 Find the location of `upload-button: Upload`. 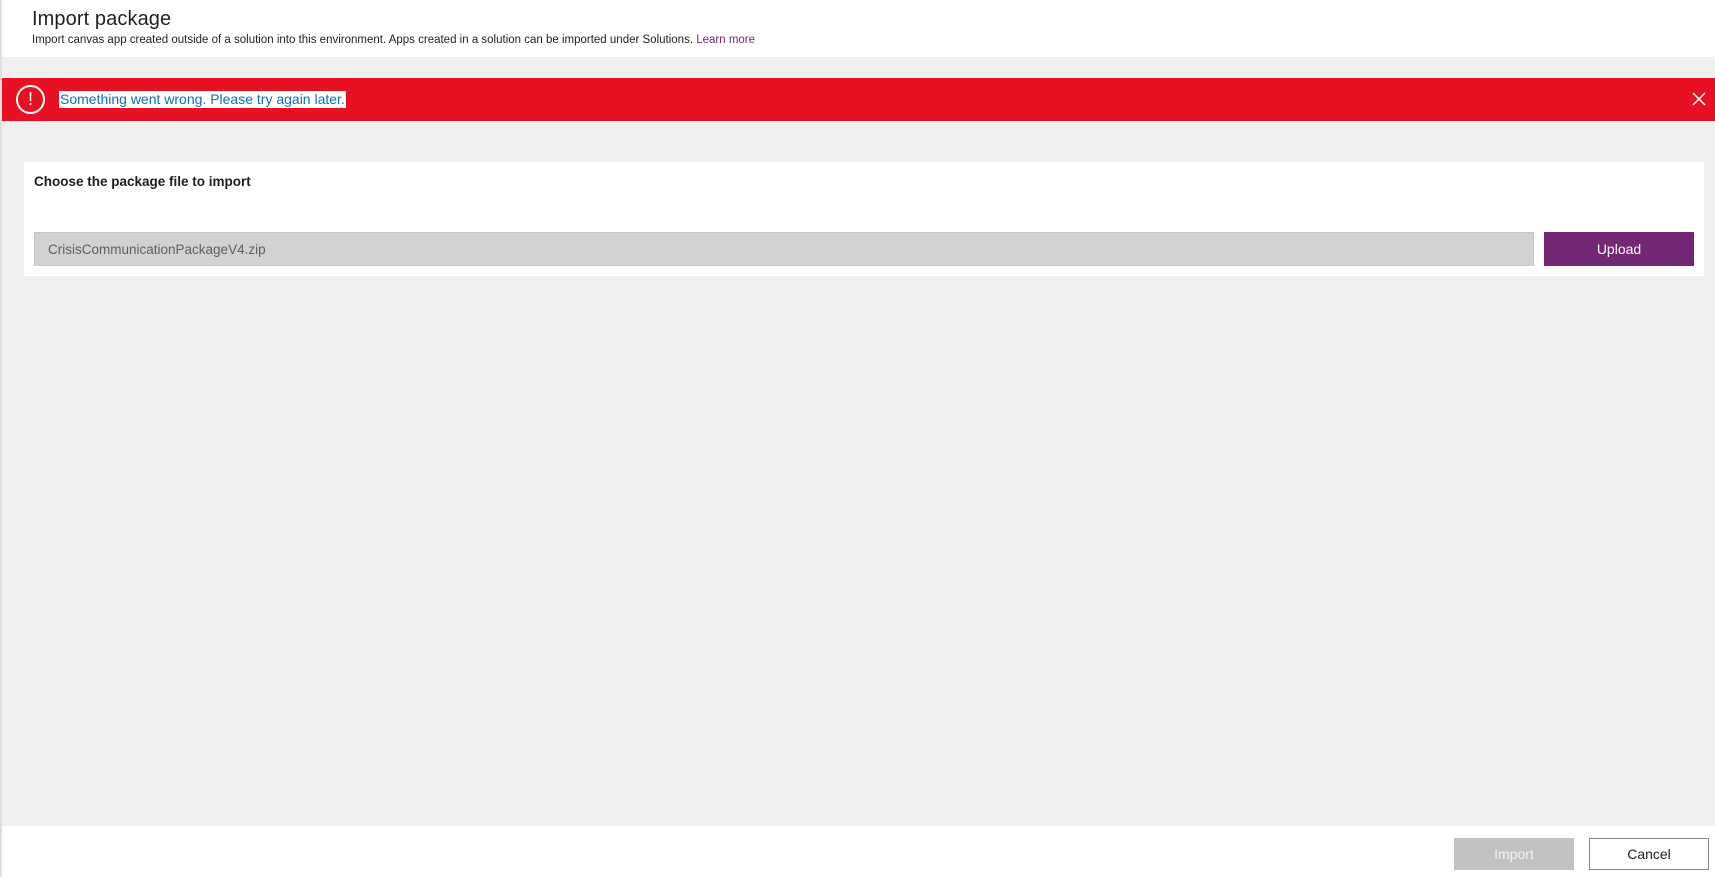

upload-button: Upload is located at coordinates (1619, 249).